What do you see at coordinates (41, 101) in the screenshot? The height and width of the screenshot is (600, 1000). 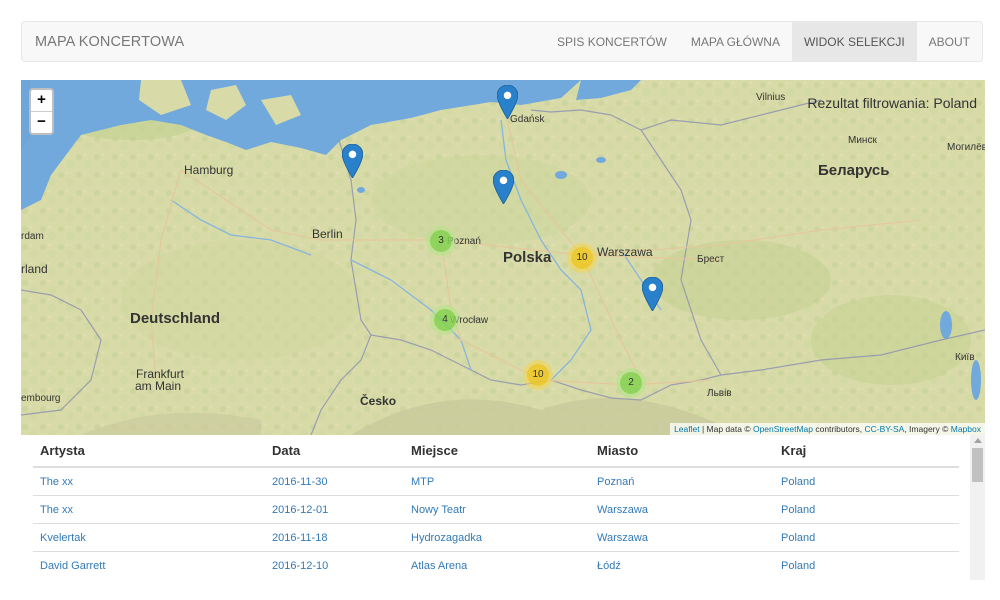 I see `zoom-in-button: +` at bounding box center [41, 101].